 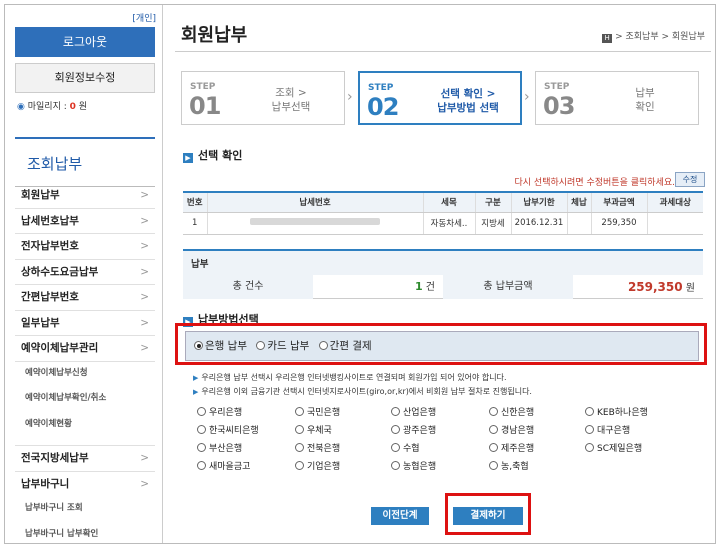 I want to click on prev-step-button: 이전단계, so click(x=400, y=516).